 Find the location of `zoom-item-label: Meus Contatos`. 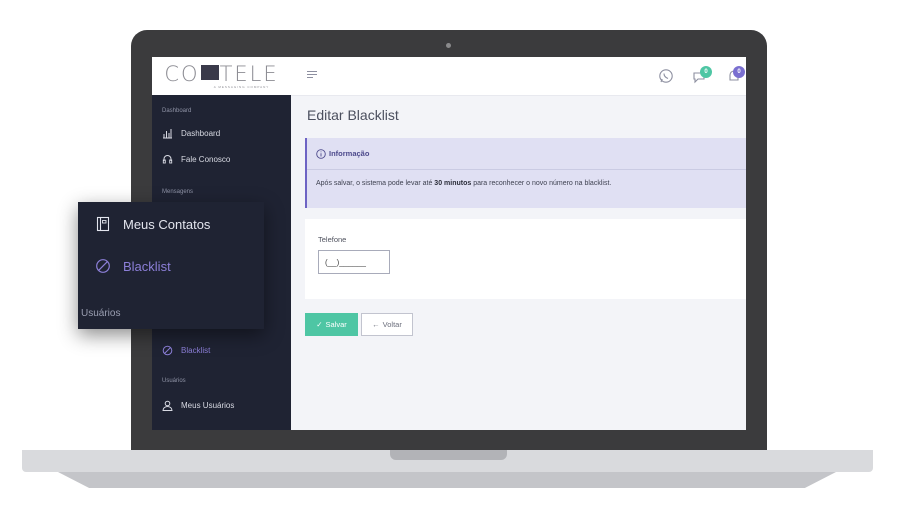

zoom-item-label: Meus Contatos is located at coordinates (167, 224).